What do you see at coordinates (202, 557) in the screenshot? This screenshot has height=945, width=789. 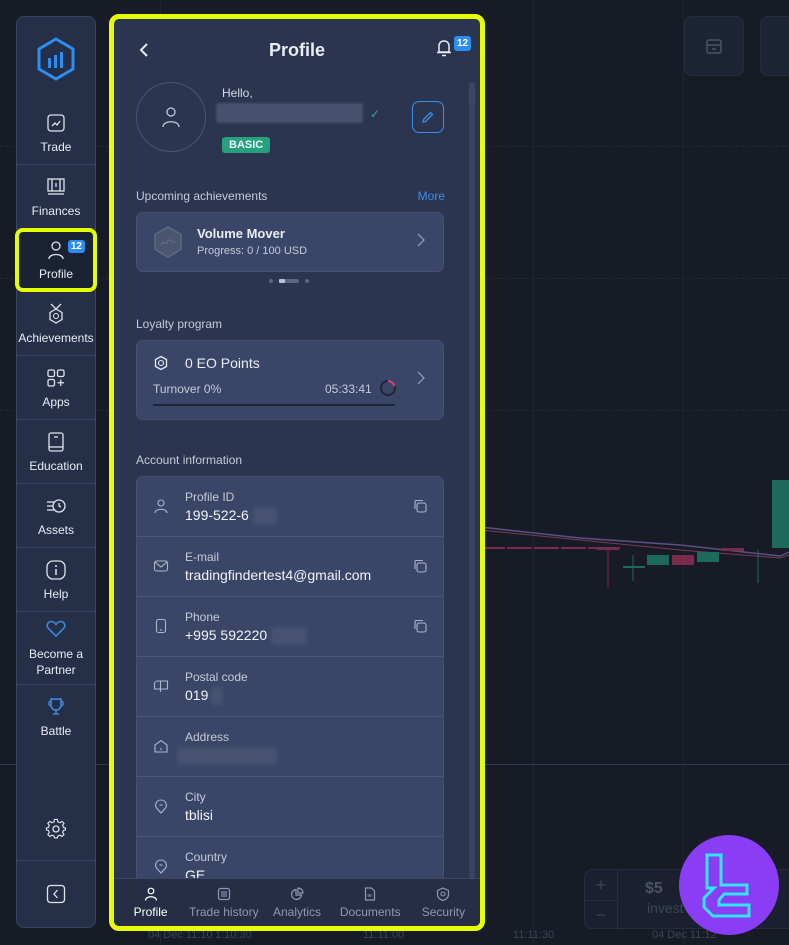 I see `info-label: E-mail` at bounding box center [202, 557].